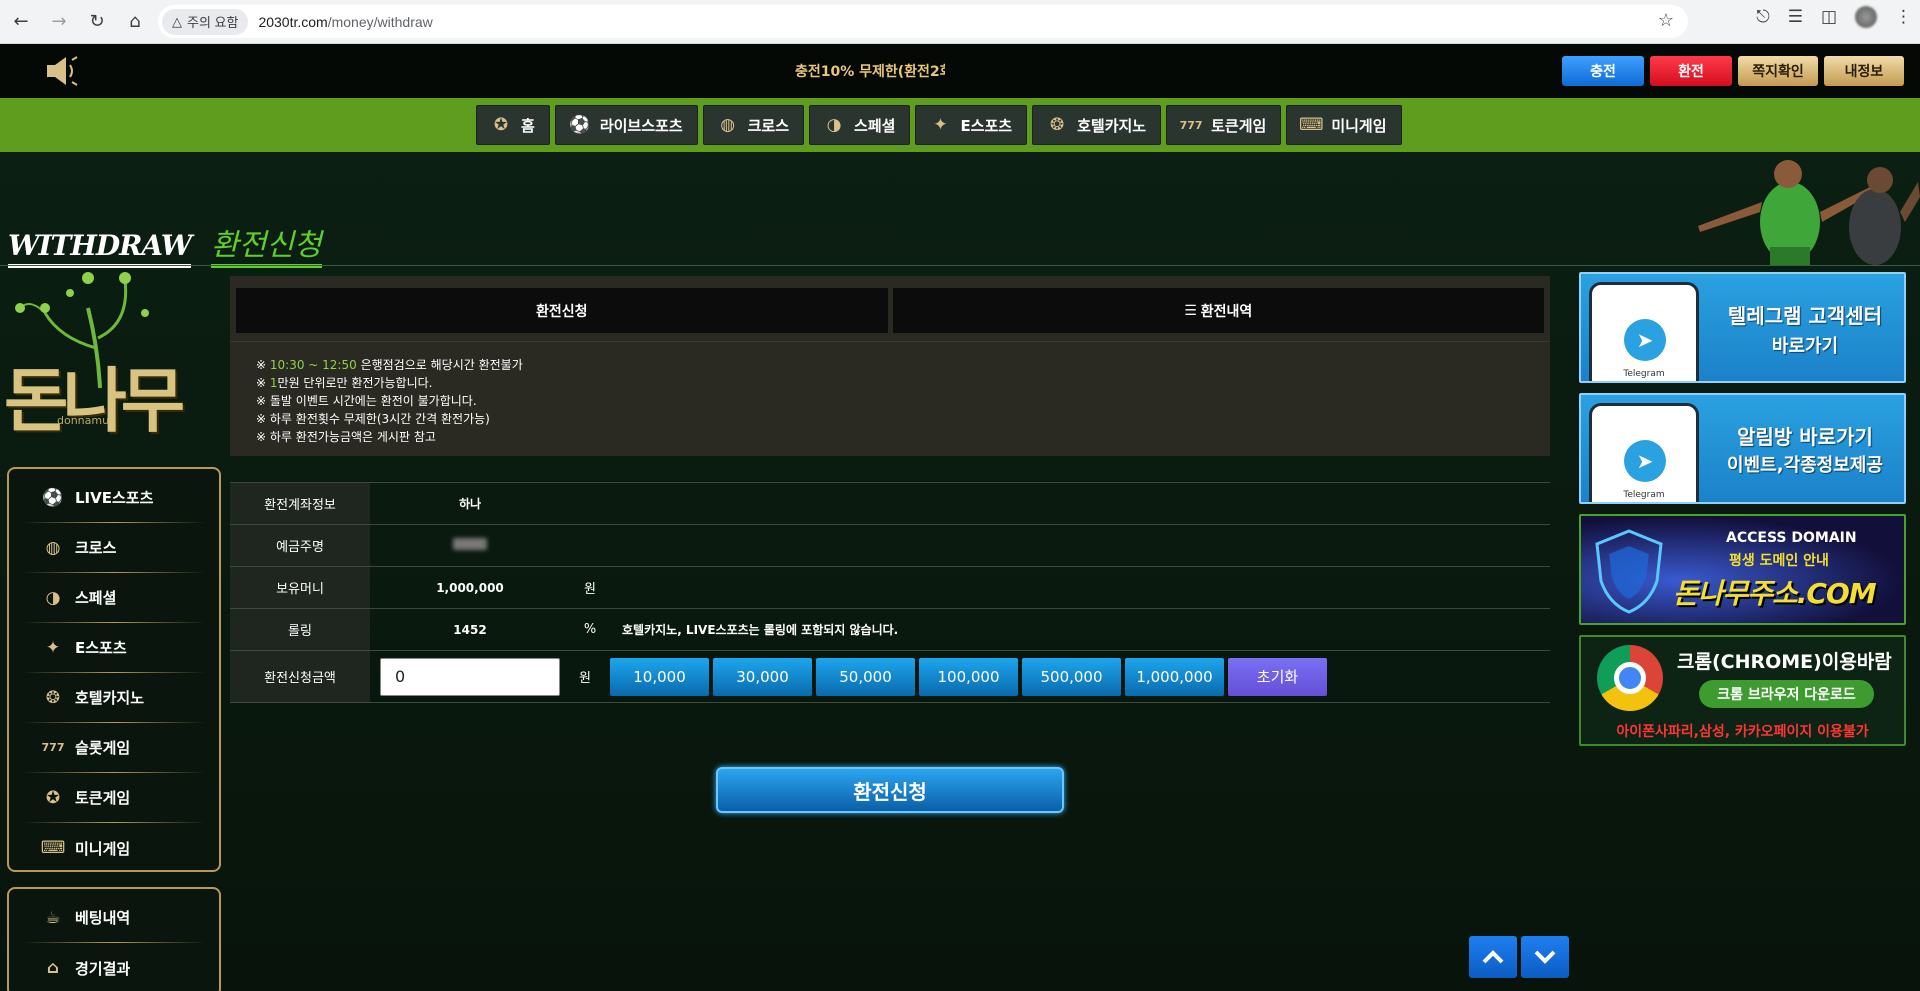  Describe the element at coordinates (890, 790) in the screenshot. I see `withdraw-submit-button: 환전신청` at that location.